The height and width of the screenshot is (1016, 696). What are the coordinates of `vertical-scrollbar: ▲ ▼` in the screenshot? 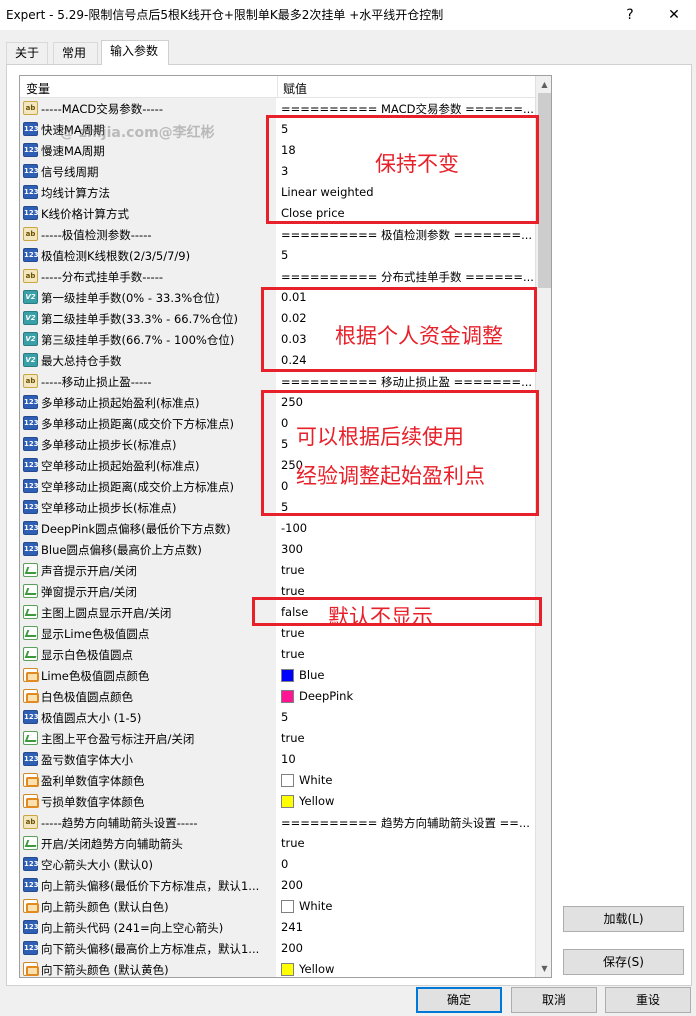 It's located at (543, 526).